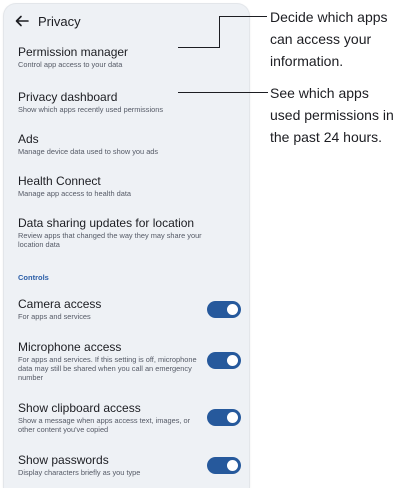  Describe the element at coordinates (106, 223) in the screenshot. I see `item-title: Data sharing updates for location` at that location.